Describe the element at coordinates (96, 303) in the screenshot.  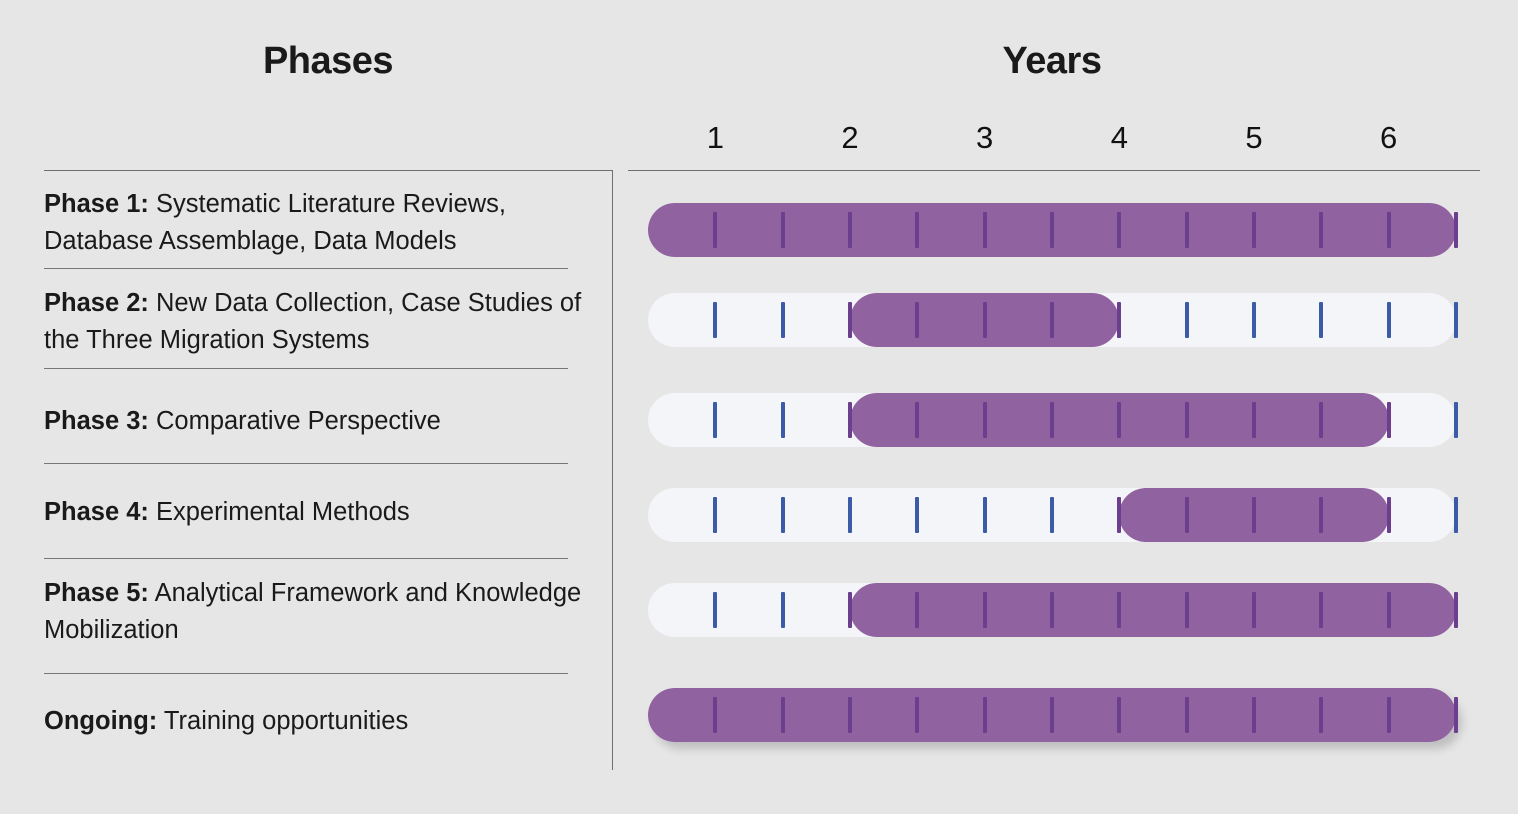
I see `phase-label-prefix: Phase 2:` at that location.